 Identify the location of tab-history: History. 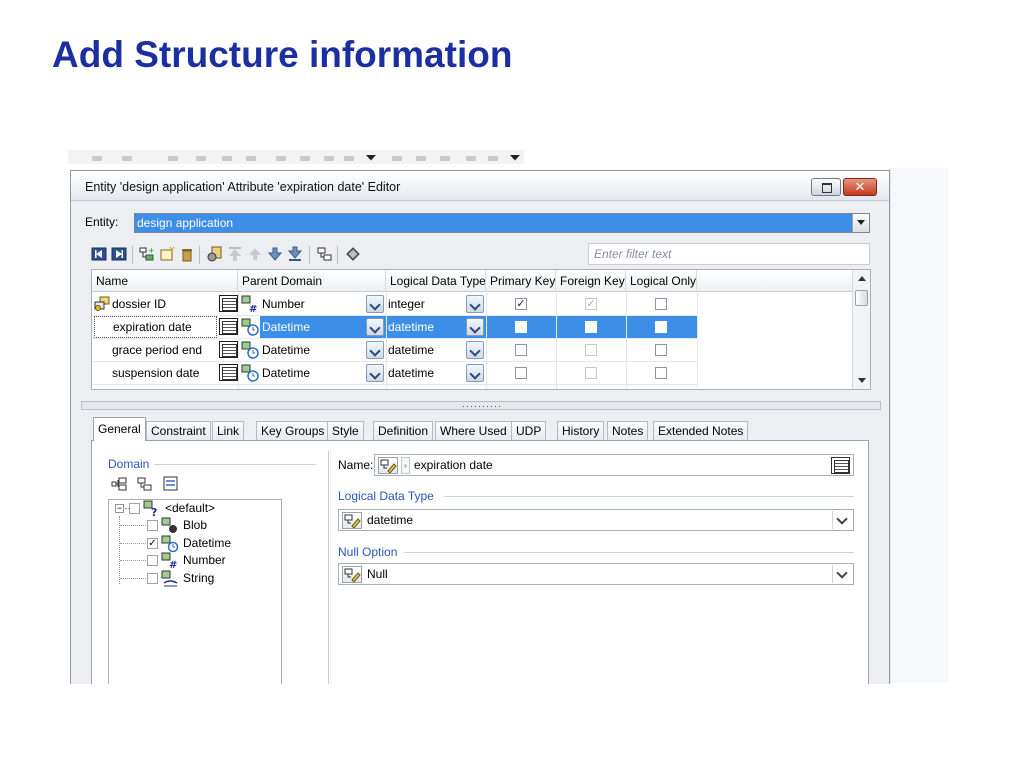
(581, 431).